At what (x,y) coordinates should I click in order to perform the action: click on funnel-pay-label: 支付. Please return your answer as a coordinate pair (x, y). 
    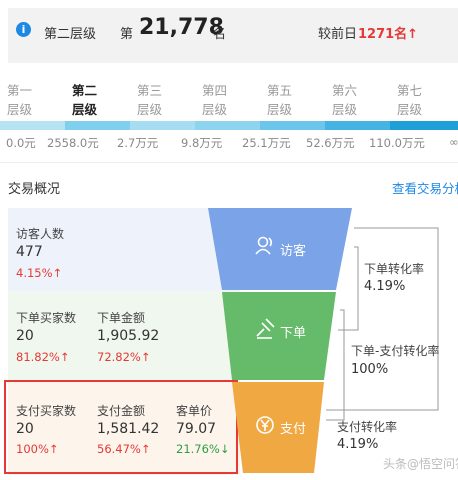
    Looking at the image, I should click on (293, 429).